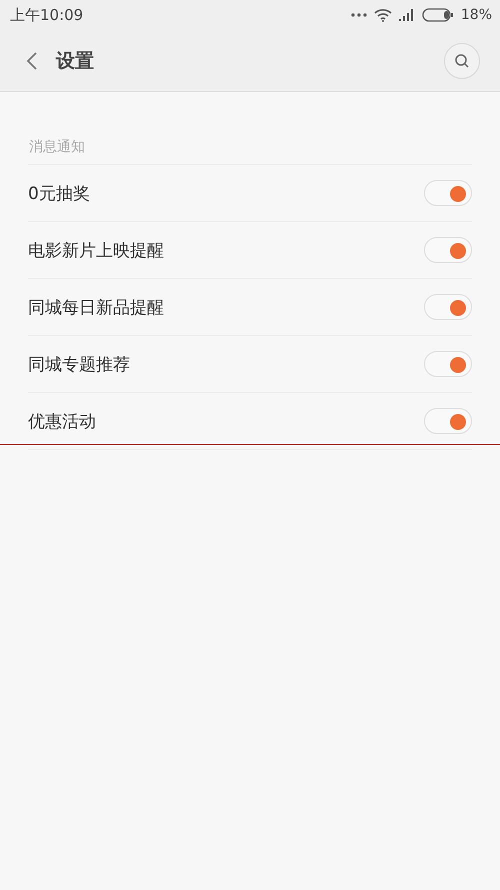 This screenshot has width=500, height=890. I want to click on page-title: 设置, so click(75, 61).